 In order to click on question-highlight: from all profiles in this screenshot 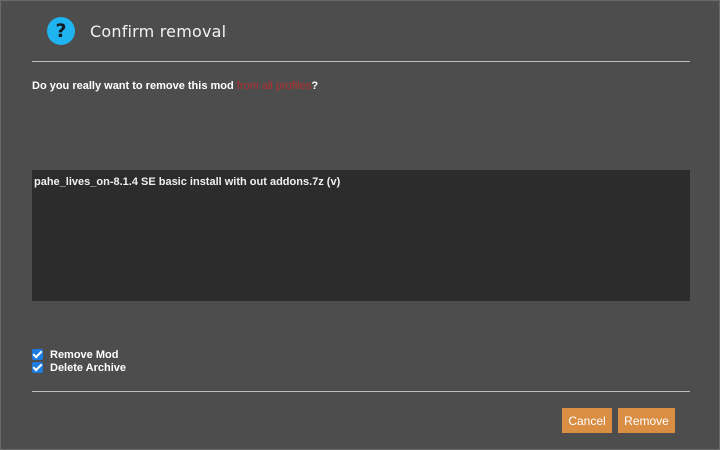, I will do `click(274, 86)`.